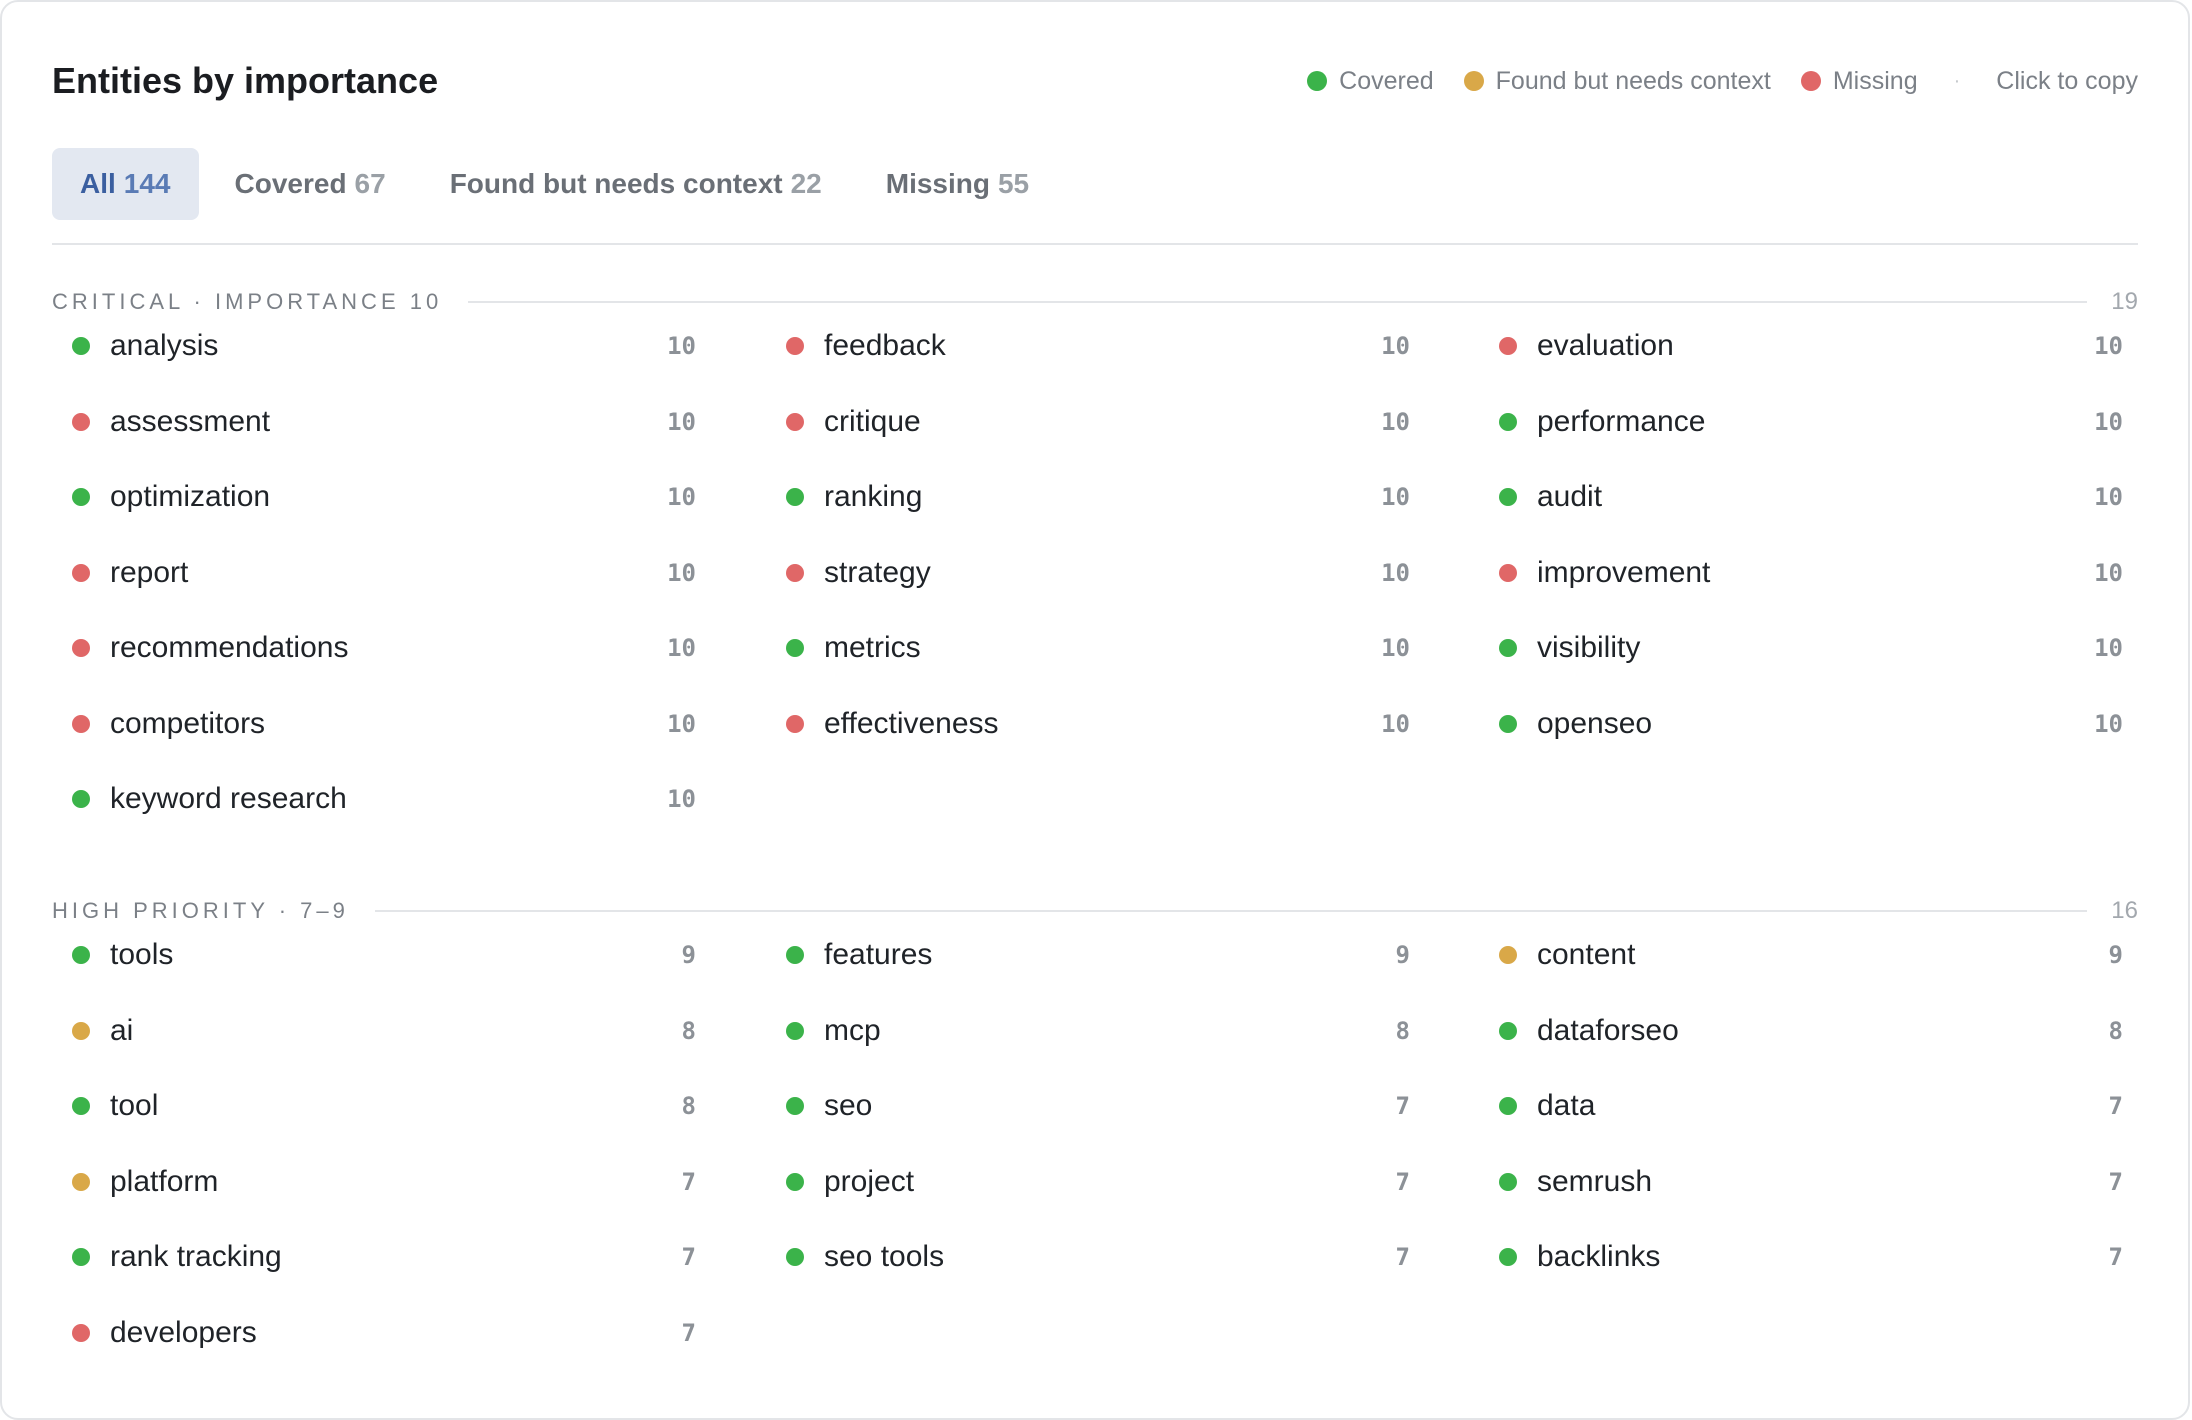 This screenshot has height=1420, width=2192. What do you see at coordinates (877, 572) in the screenshot?
I see `entity-name: strategy` at bounding box center [877, 572].